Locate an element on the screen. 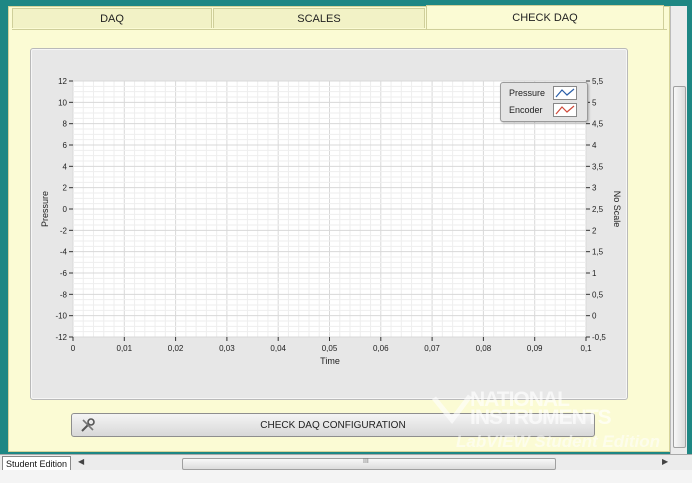 The height and width of the screenshot is (483, 692). y-tick-label: 2 is located at coordinates (65, 188).